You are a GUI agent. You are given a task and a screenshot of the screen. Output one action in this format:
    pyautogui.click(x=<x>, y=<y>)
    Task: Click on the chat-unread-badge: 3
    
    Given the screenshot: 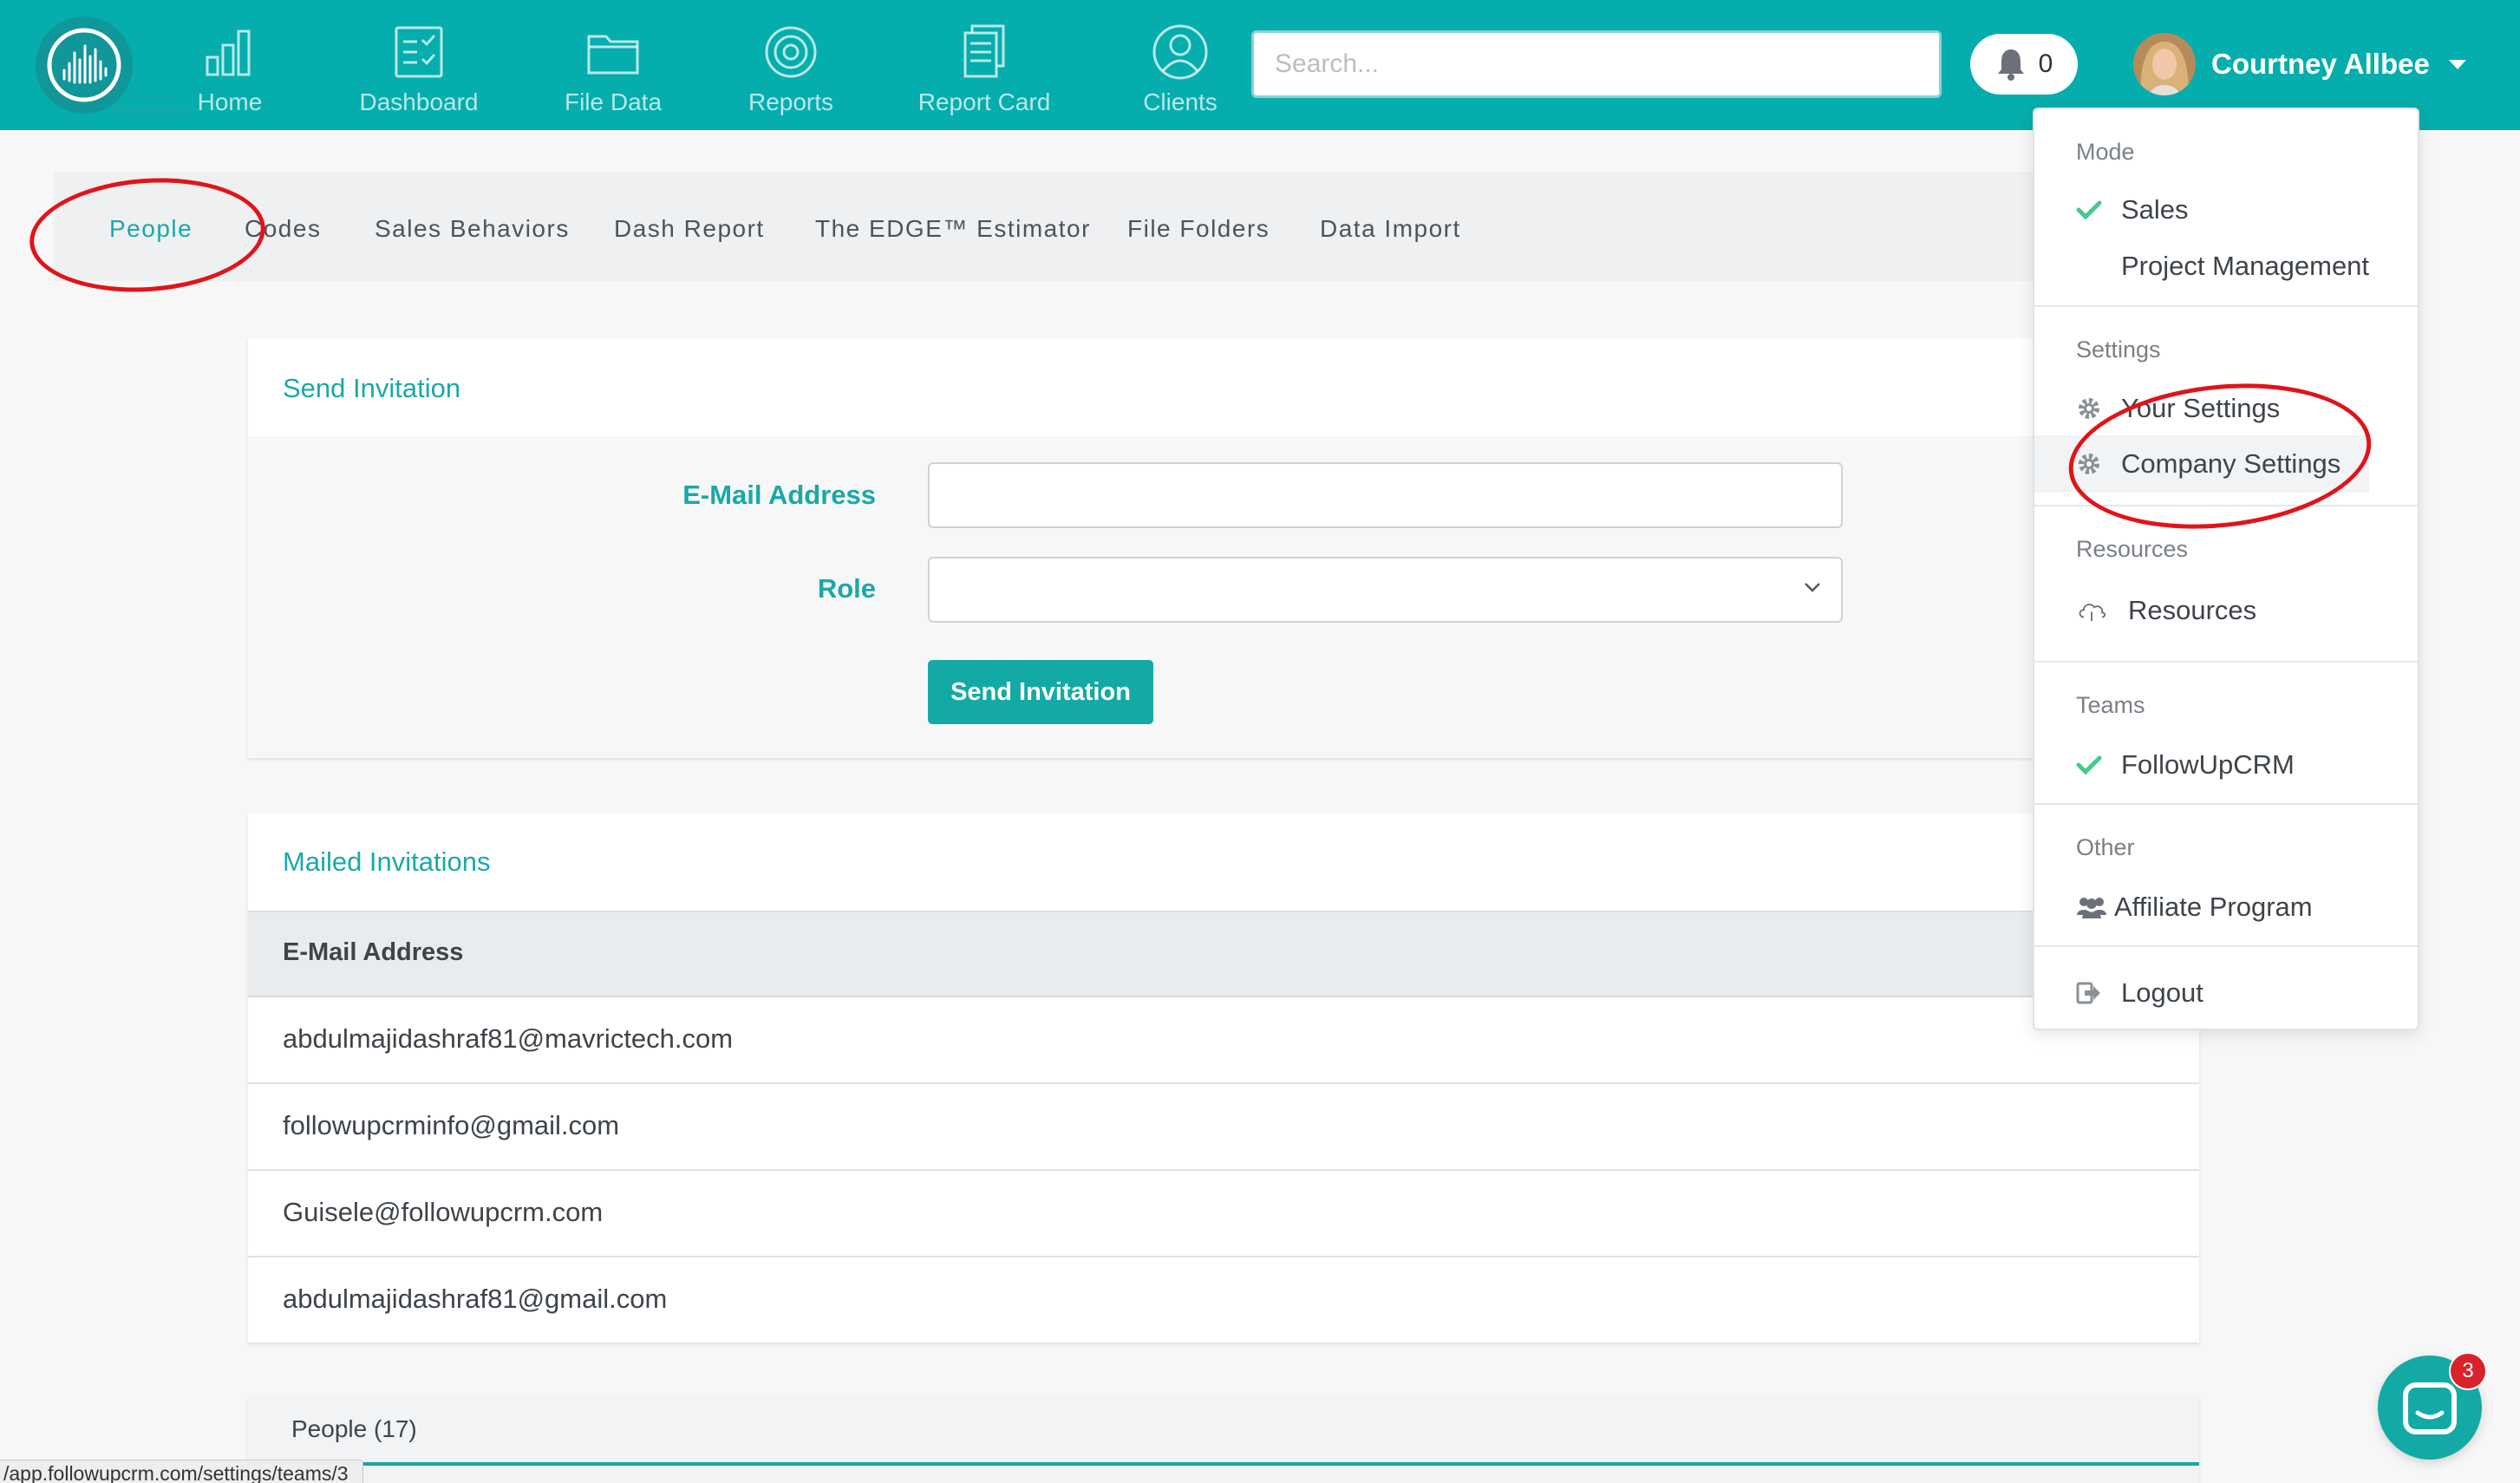 What is the action you would take?
    pyautogui.click(x=2468, y=1371)
    